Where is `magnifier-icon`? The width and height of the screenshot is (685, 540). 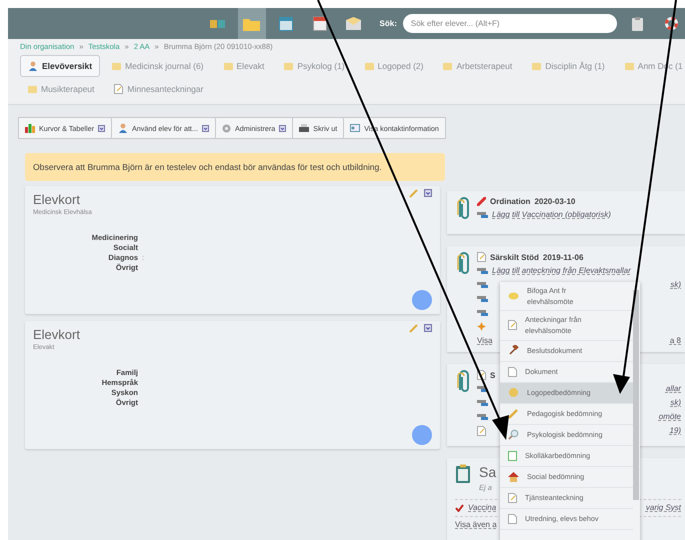 magnifier-icon is located at coordinates (513, 434).